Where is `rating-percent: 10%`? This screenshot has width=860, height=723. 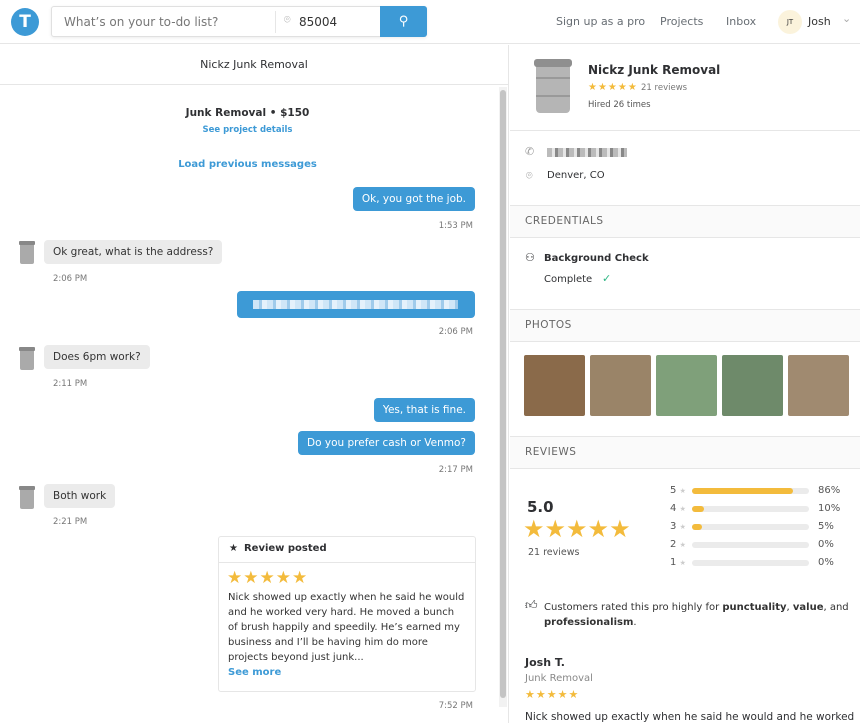 rating-percent: 10% is located at coordinates (829, 508).